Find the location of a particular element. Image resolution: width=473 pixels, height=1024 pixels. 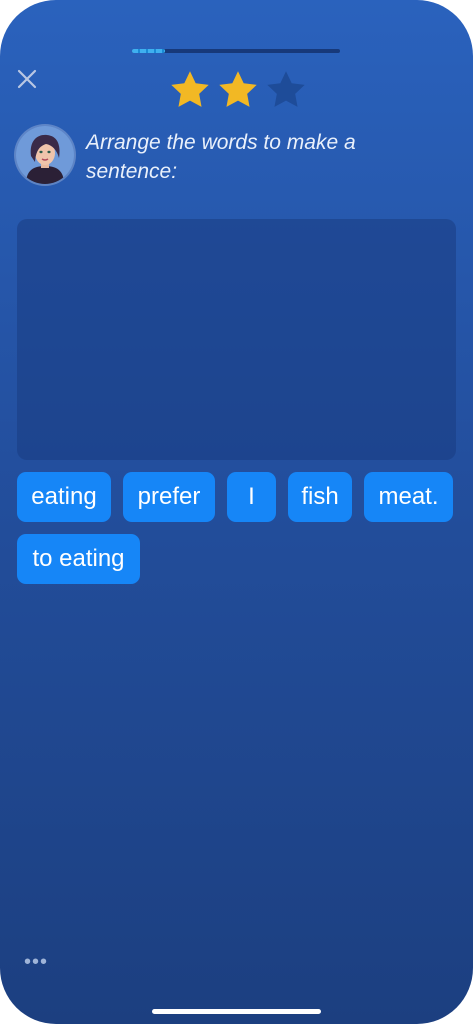

word-chip-i: I is located at coordinates (251, 497).